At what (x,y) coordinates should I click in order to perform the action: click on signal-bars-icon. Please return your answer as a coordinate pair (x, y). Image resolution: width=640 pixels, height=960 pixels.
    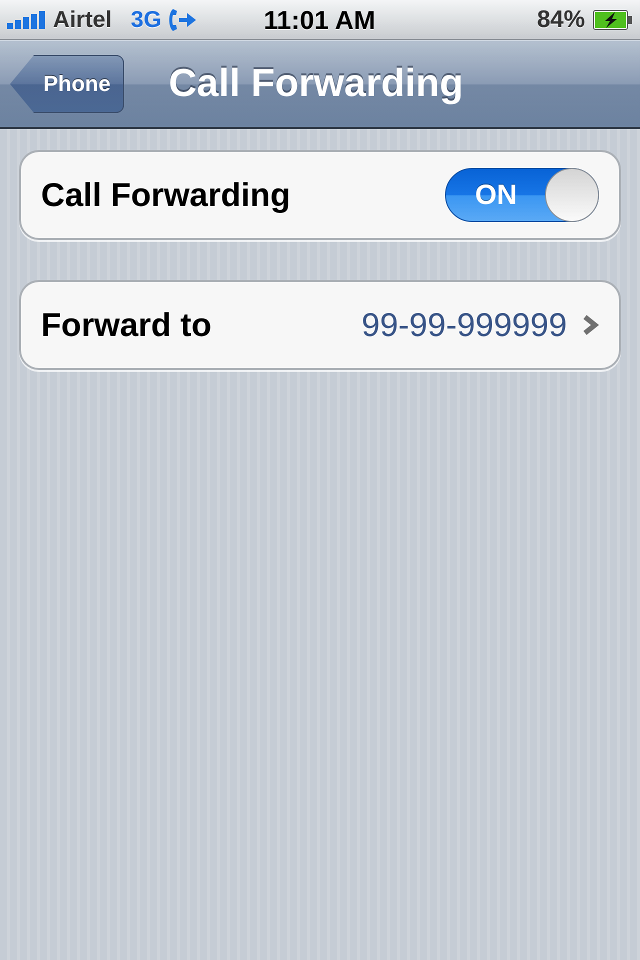
    Looking at the image, I should click on (26, 19).